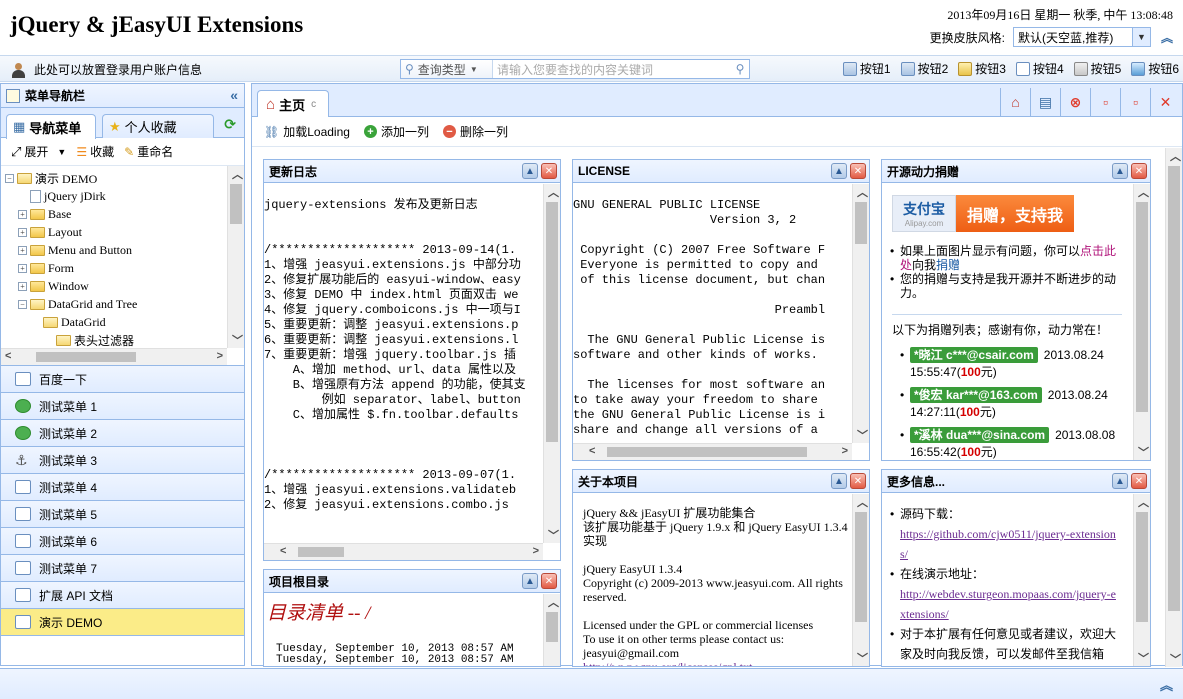 The width and height of the screenshot is (1183, 699). I want to click on toolbar-button-5: 按钮5, so click(1097, 68).